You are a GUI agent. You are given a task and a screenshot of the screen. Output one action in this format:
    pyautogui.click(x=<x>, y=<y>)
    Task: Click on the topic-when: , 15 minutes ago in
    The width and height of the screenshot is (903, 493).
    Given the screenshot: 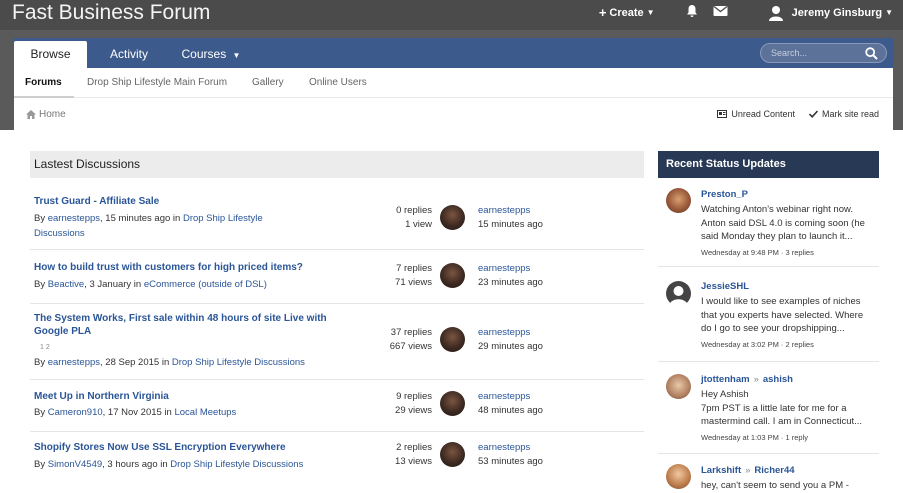 What is the action you would take?
    pyautogui.click(x=141, y=218)
    